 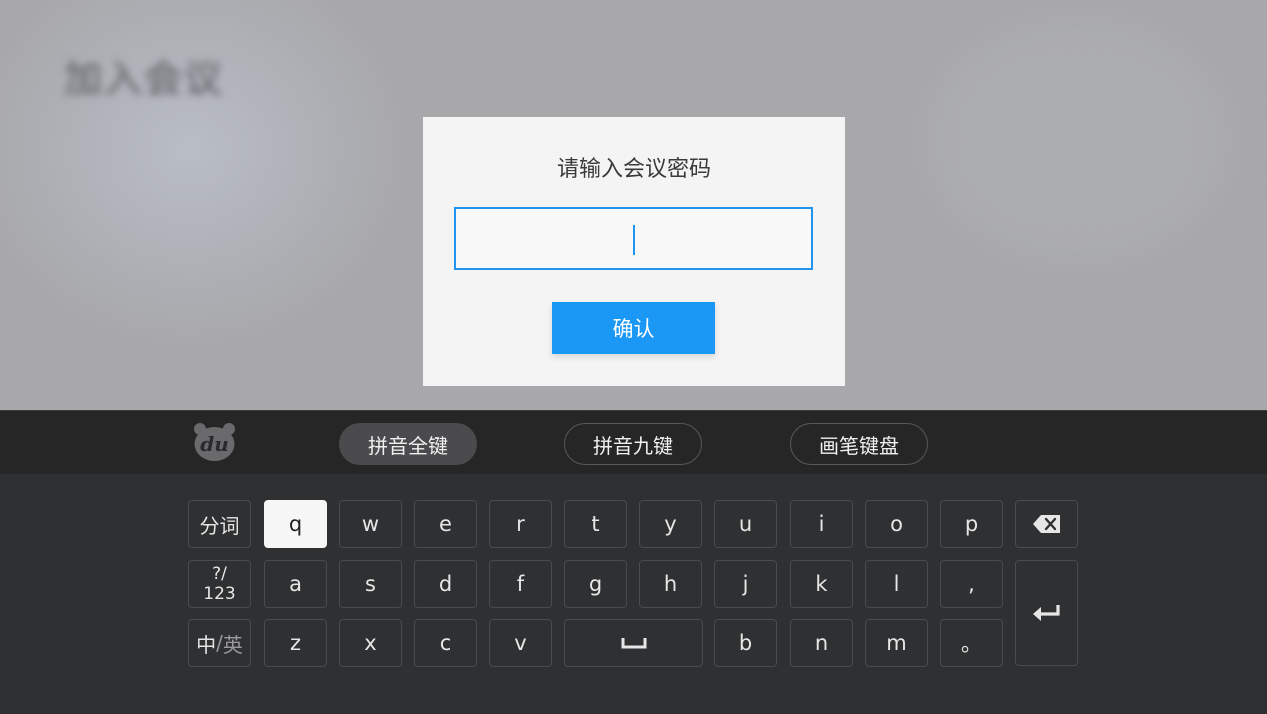 I want to click on key-r: r, so click(x=520, y=524).